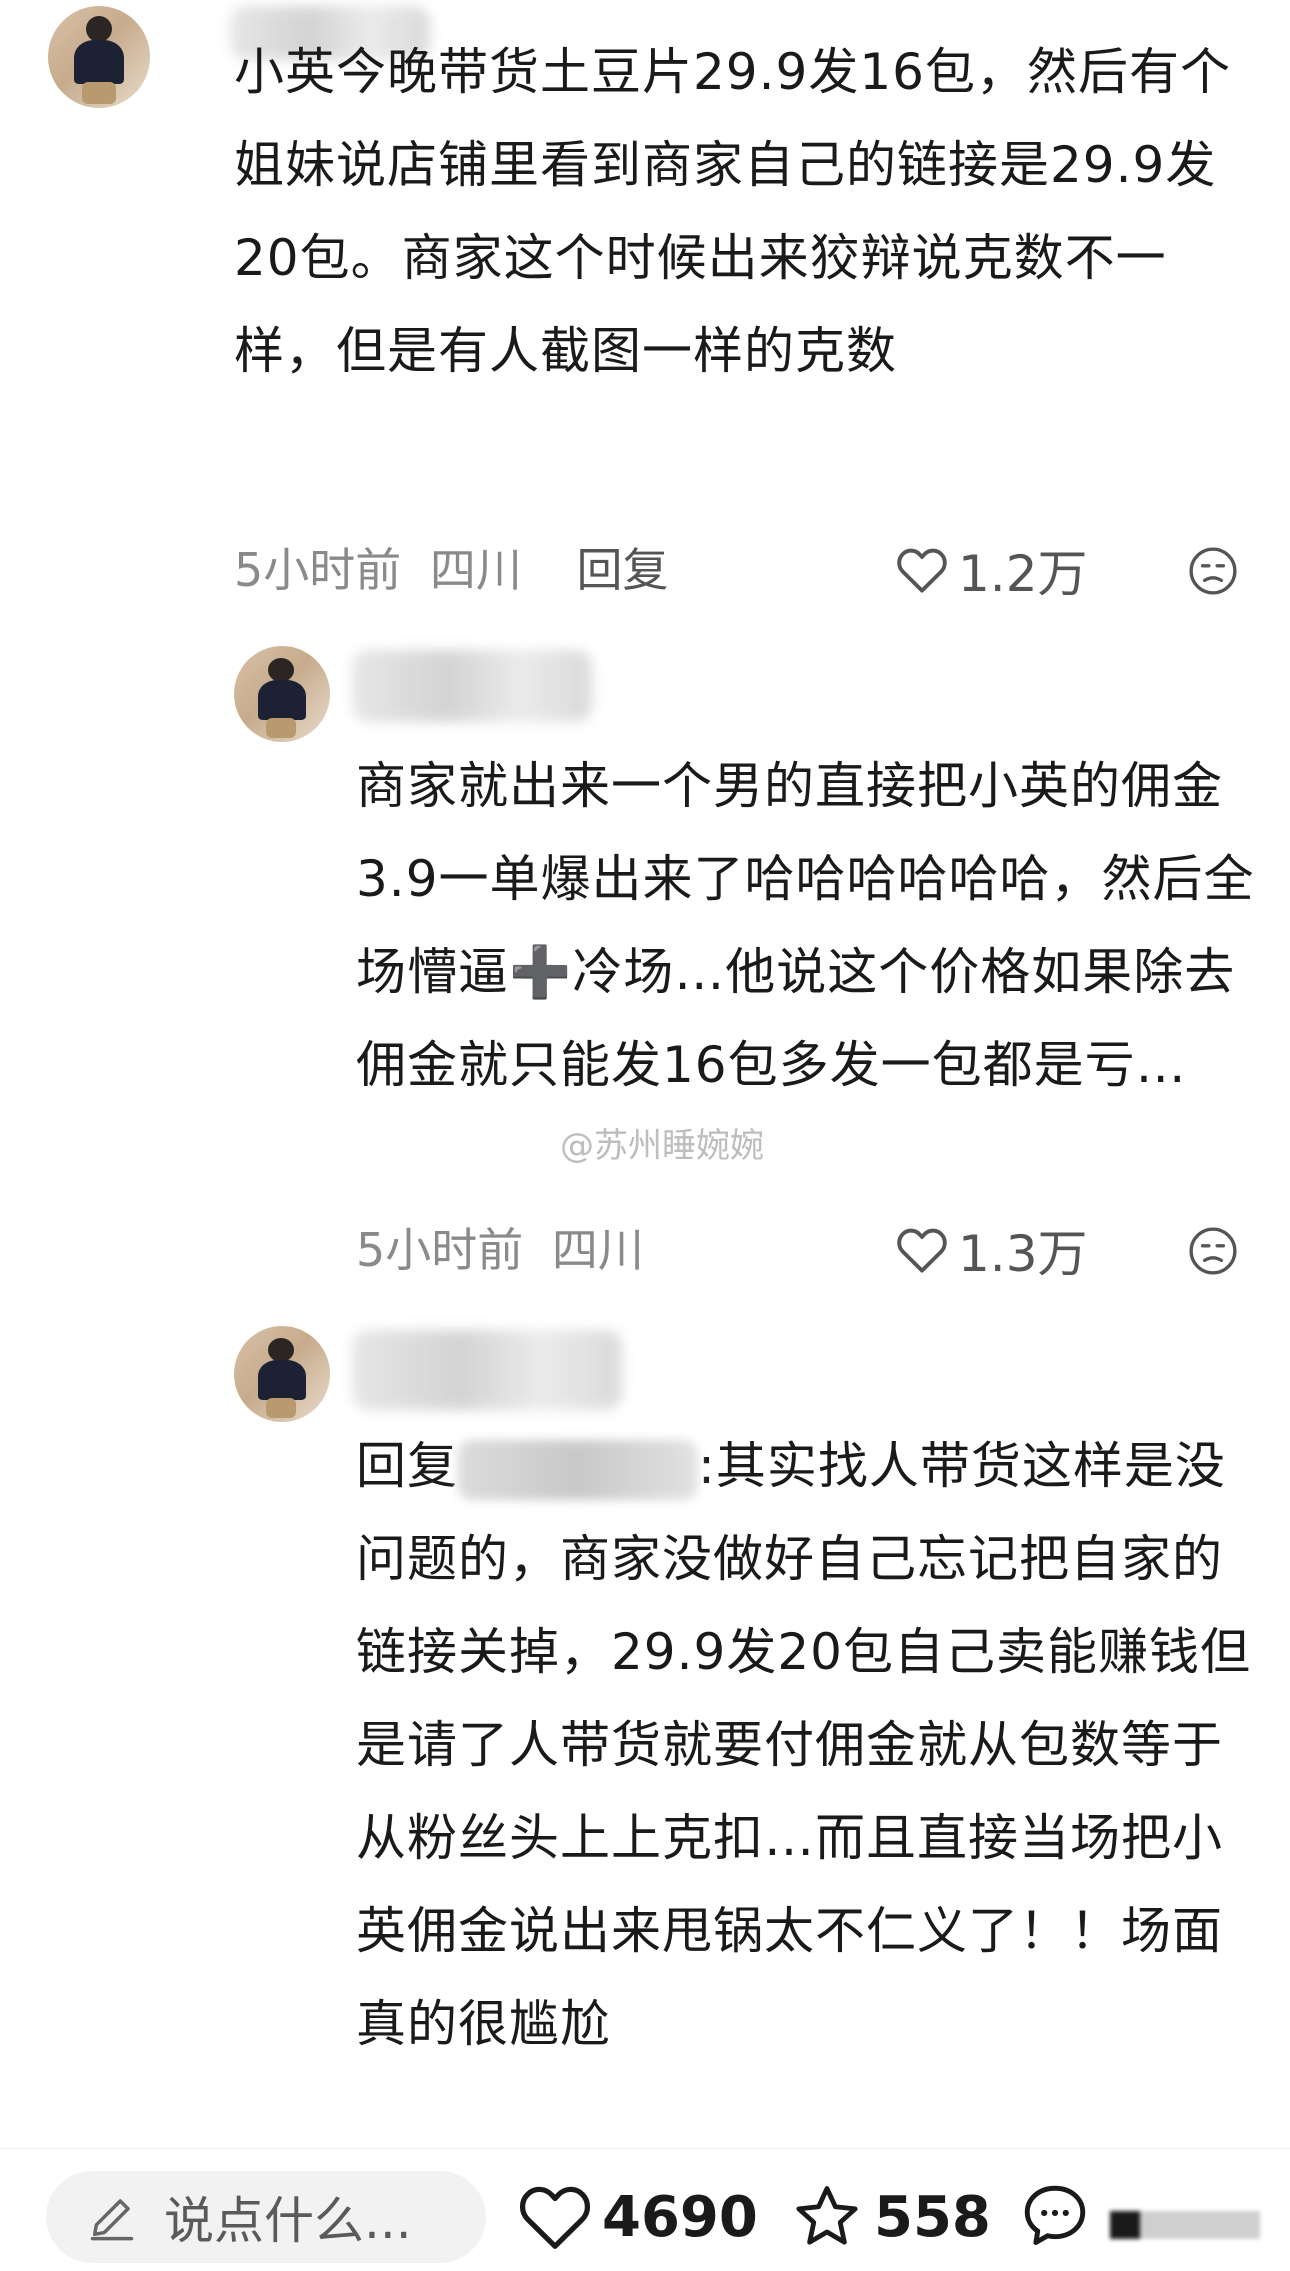 Image resolution: width=1290 pixels, height=2271 pixels. I want to click on reply-target-blurred, so click(578, 1469).